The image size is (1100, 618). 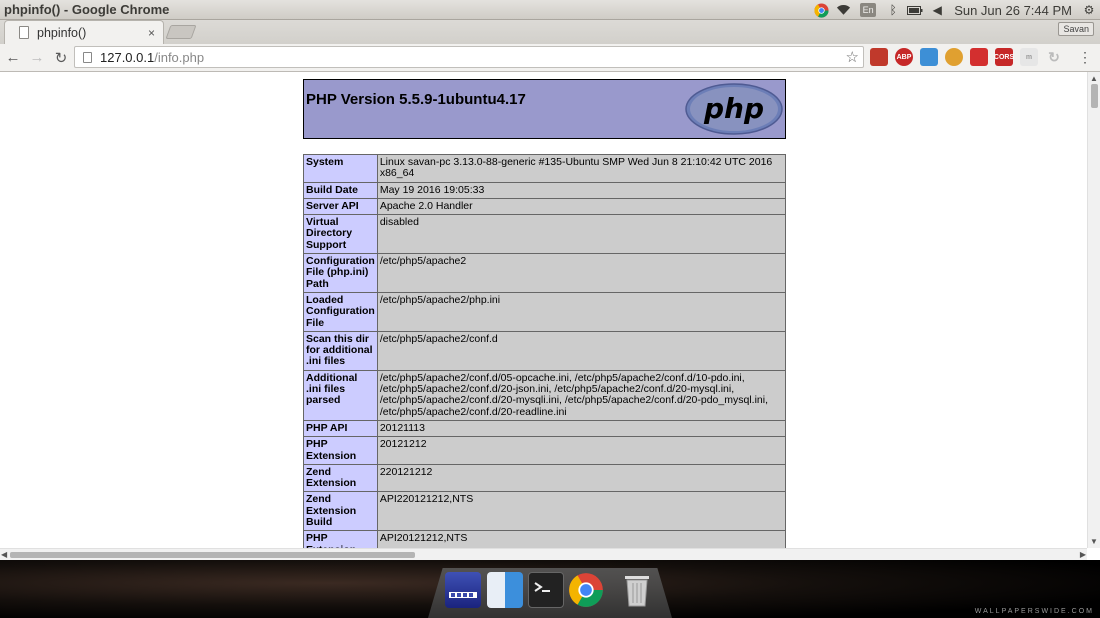 What do you see at coordinates (581, 234) in the screenshot?
I see `row-value: disabled` at bounding box center [581, 234].